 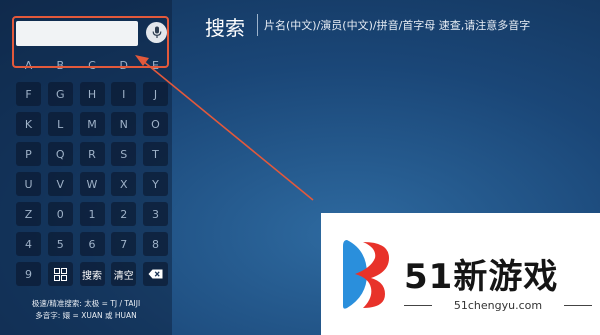 What do you see at coordinates (28, 124) in the screenshot?
I see `key-k: K` at bounding box center [28, 124].